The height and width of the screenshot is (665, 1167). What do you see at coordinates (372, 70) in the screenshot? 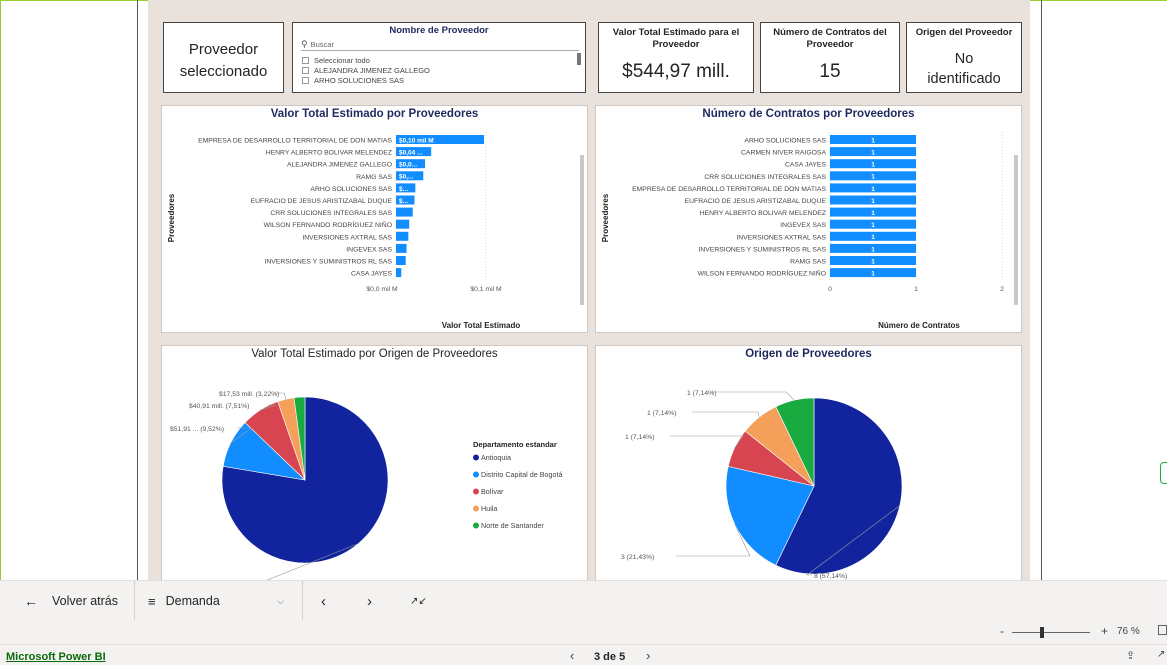
I see `slicer-item-label: ALEJANDRA JIMENEZ GALLEGO` at bounding box center [372, 70].